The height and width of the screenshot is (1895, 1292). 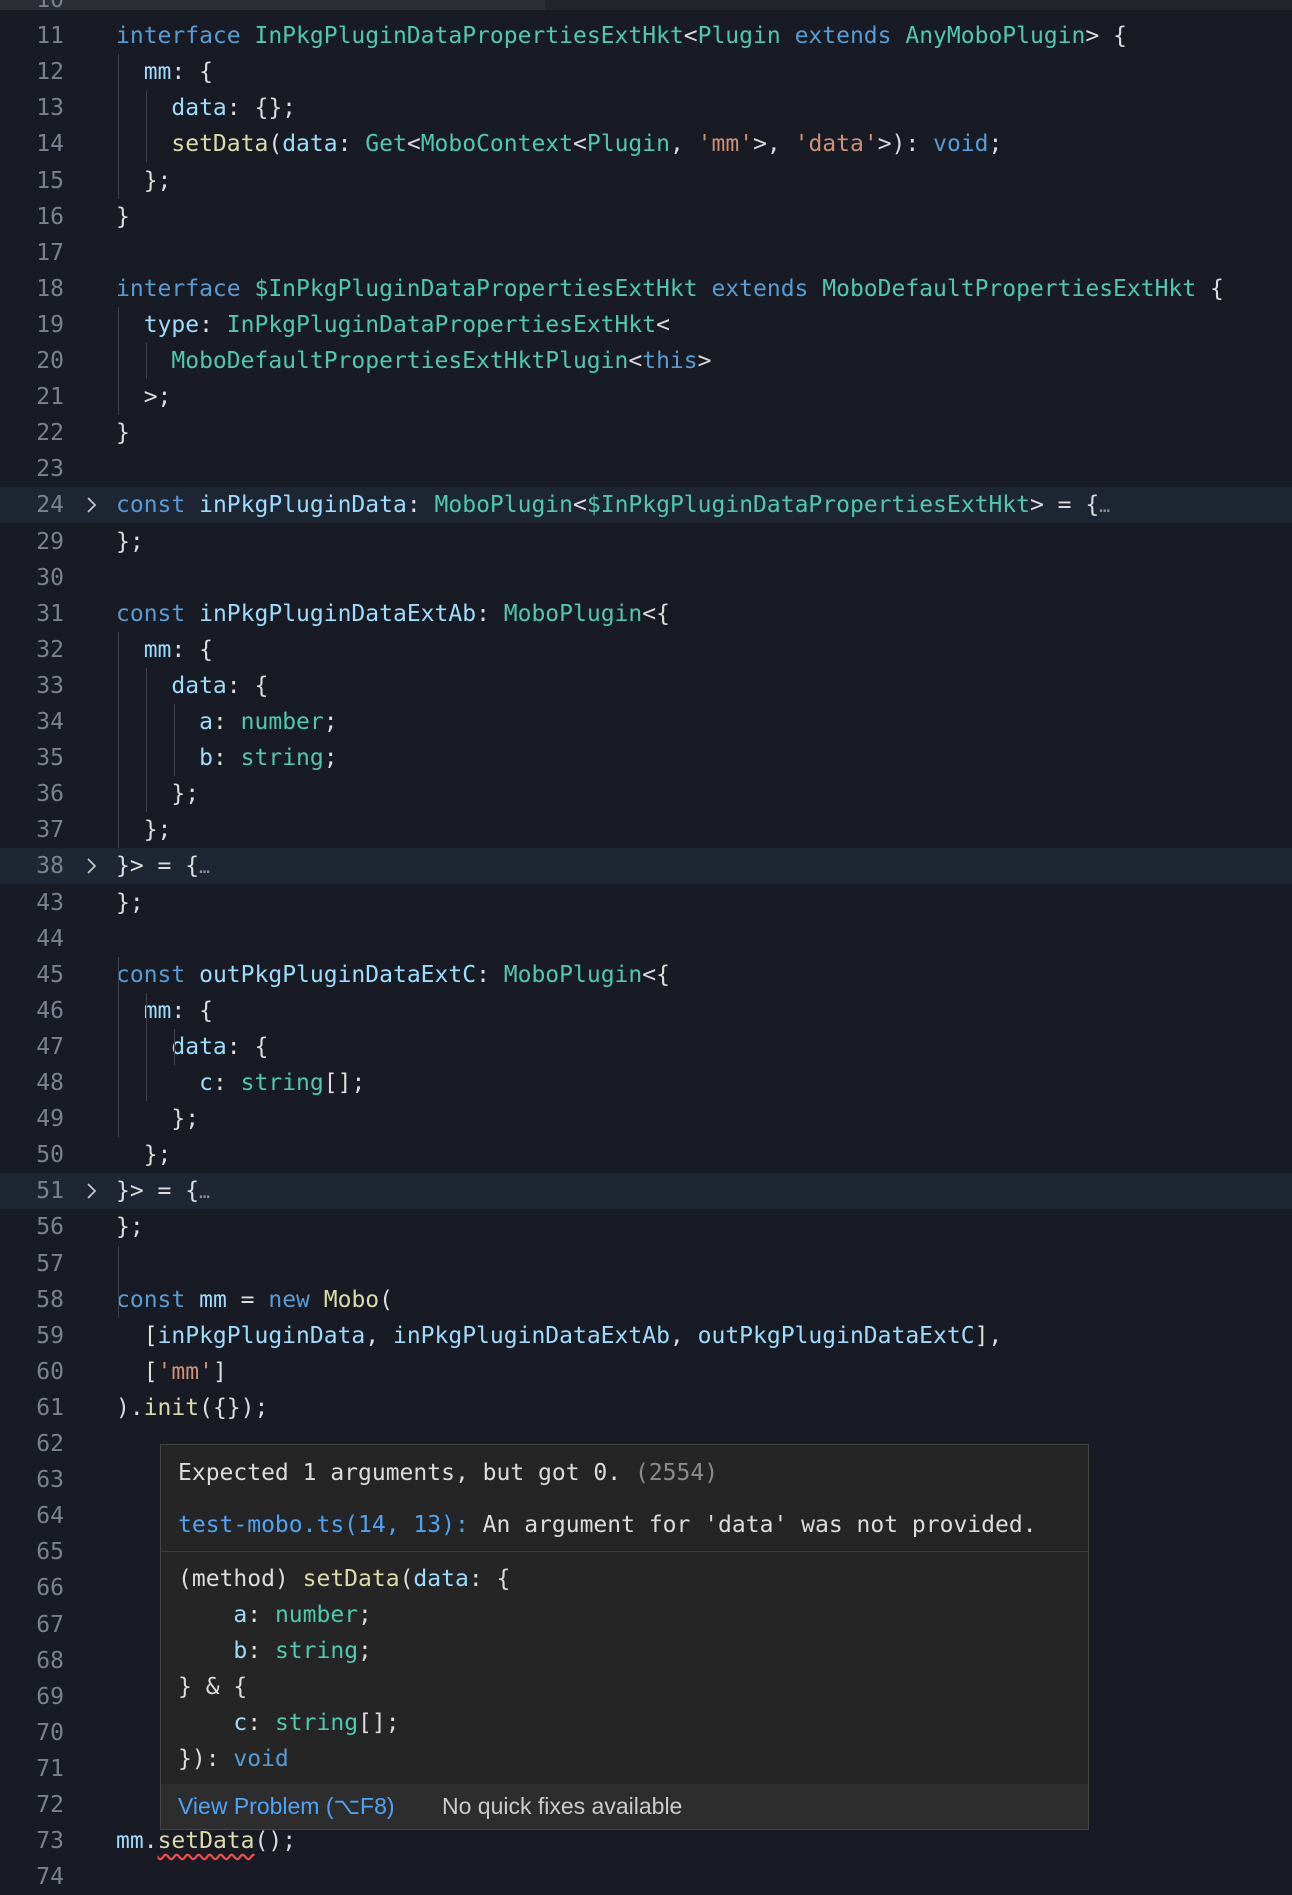 I want to click on code-punctuation: ,, so click(x=683, y=1335).